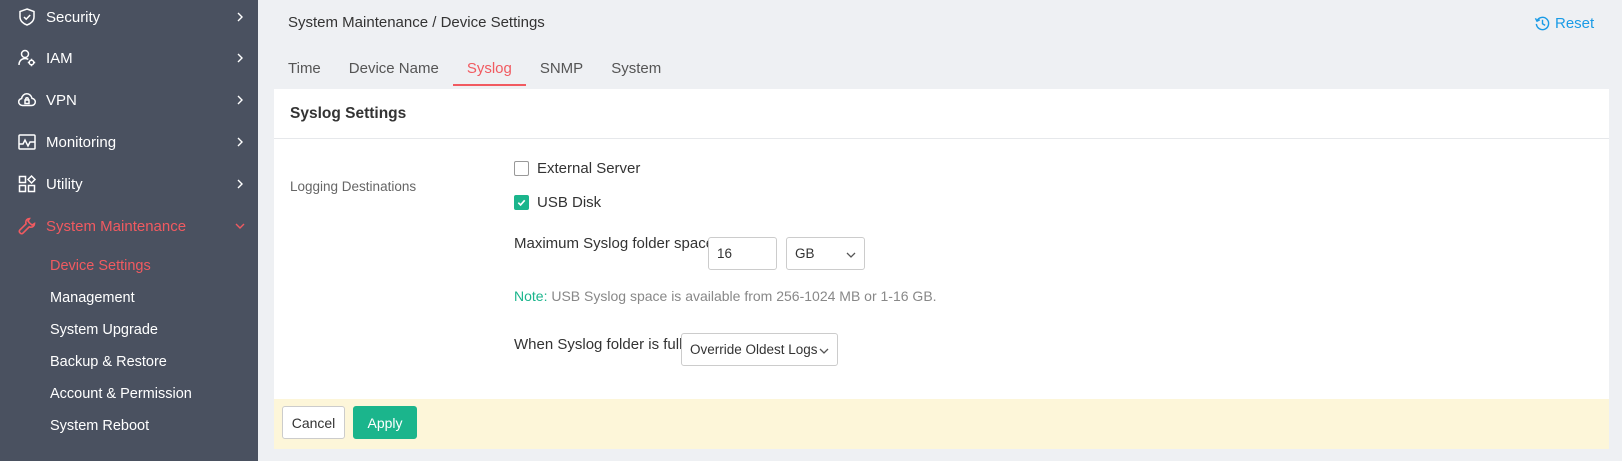 The image size is (1622, 461). Describe the element at coordinates (100, 266) in the screenshot. I see `sidebar-subitem-device-settings: Device Settings` at that location.